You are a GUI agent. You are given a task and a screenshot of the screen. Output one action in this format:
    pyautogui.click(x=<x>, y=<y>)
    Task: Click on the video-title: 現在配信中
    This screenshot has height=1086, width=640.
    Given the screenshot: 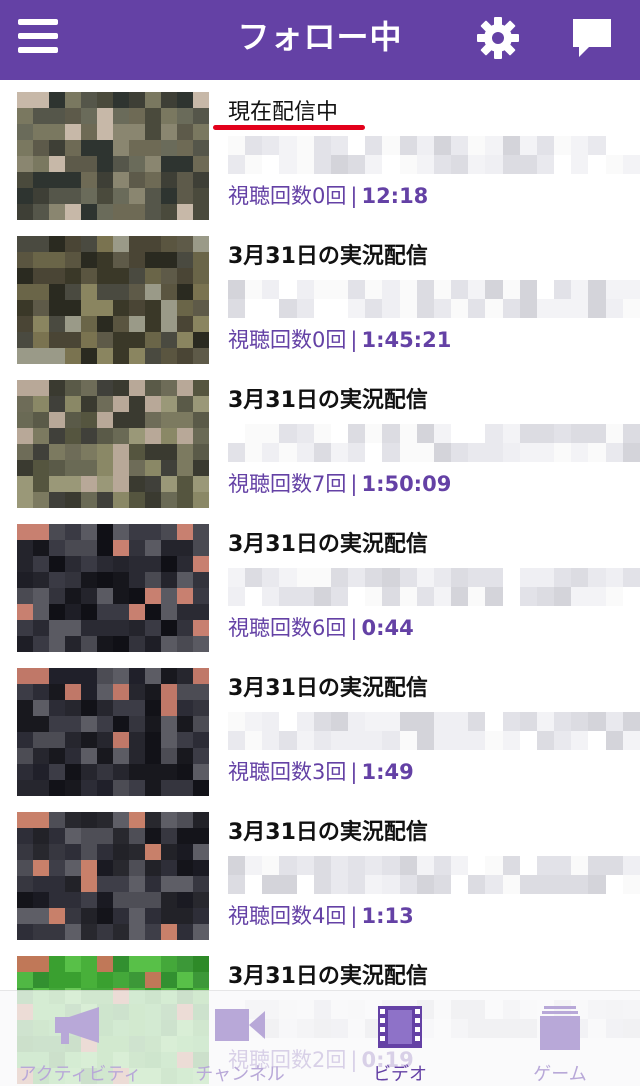 What is the action you would take?
    pyautogui.click(x=283, y=112)
    